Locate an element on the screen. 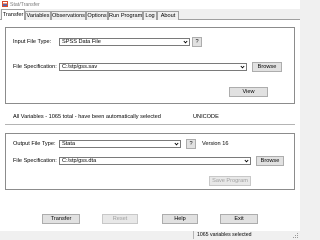 The height and width of the screenshot is (240, 320). input-file-spec-label: File Specification: is located at coordinates (35, 67).